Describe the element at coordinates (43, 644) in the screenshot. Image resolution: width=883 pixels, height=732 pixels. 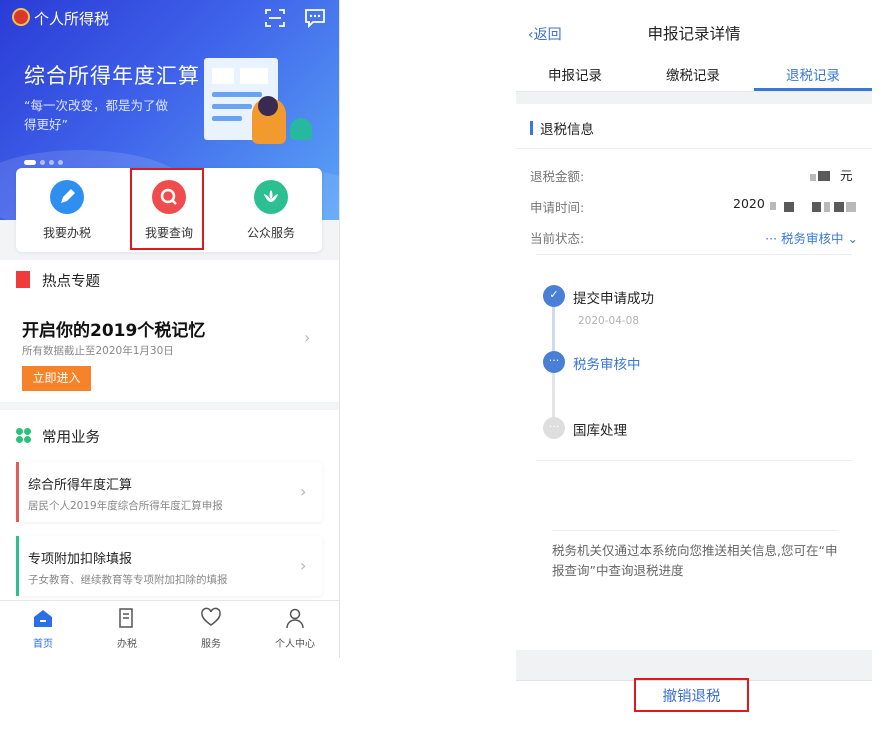
I see `tab-label: 首页` at that location.